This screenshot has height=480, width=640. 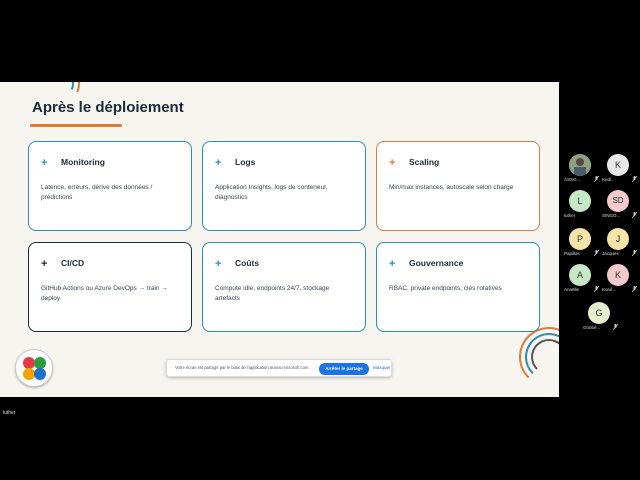 What do you see at coordinates (580, 165) in the screenshot?
I see `avatar` at bounding box center [580, 165].